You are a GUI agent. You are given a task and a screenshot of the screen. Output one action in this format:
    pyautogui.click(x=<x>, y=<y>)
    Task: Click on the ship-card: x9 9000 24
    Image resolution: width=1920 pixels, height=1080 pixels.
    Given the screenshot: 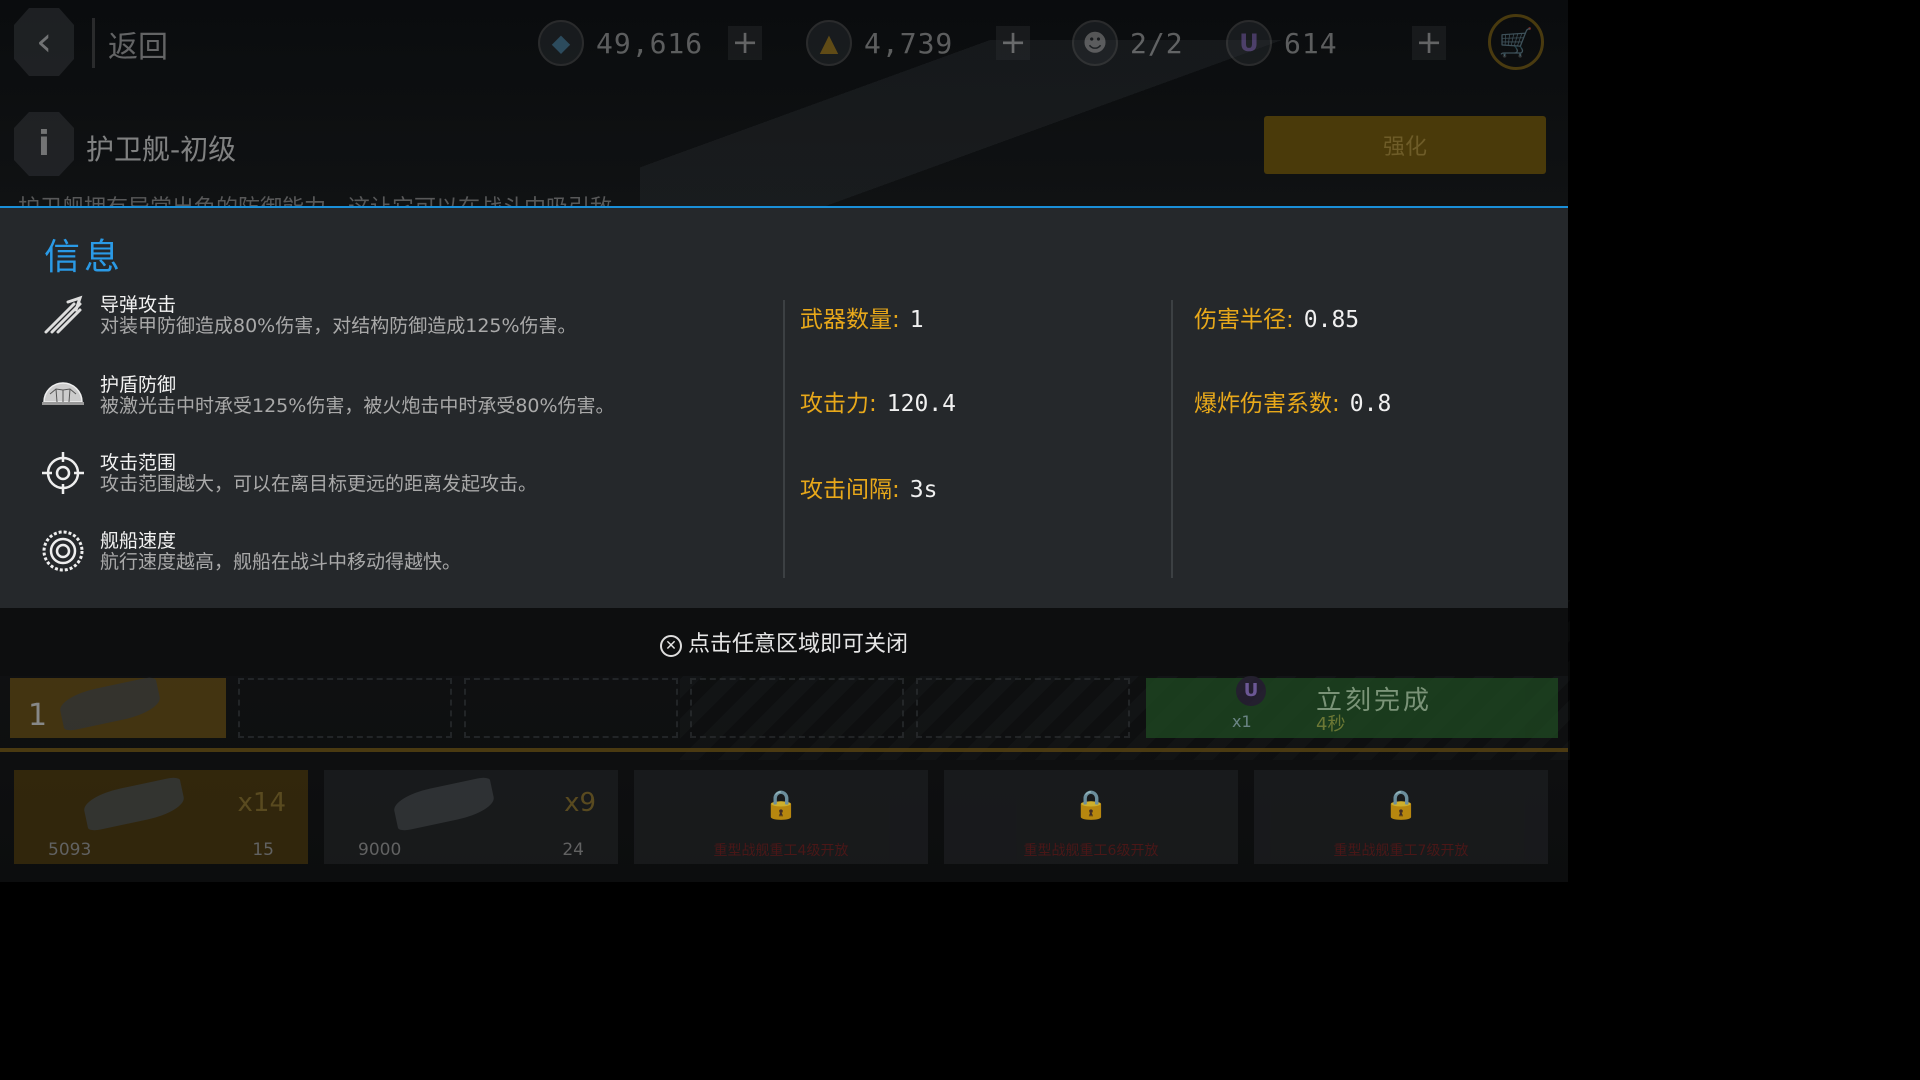 What is the action you would take?
    pyautogui.click(x=471, y=817)
    